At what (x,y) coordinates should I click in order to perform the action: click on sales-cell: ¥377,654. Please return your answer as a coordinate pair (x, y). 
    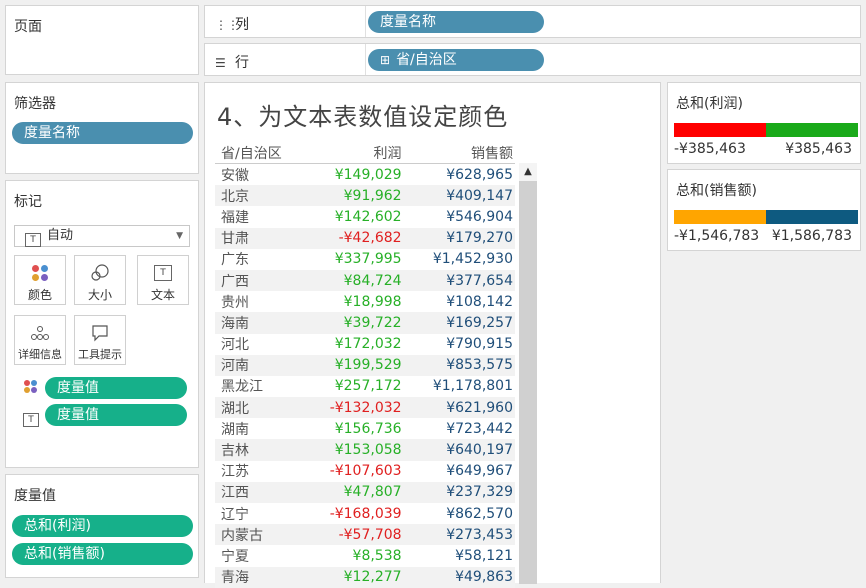
    Looking at the image, I should click on (460, 280).